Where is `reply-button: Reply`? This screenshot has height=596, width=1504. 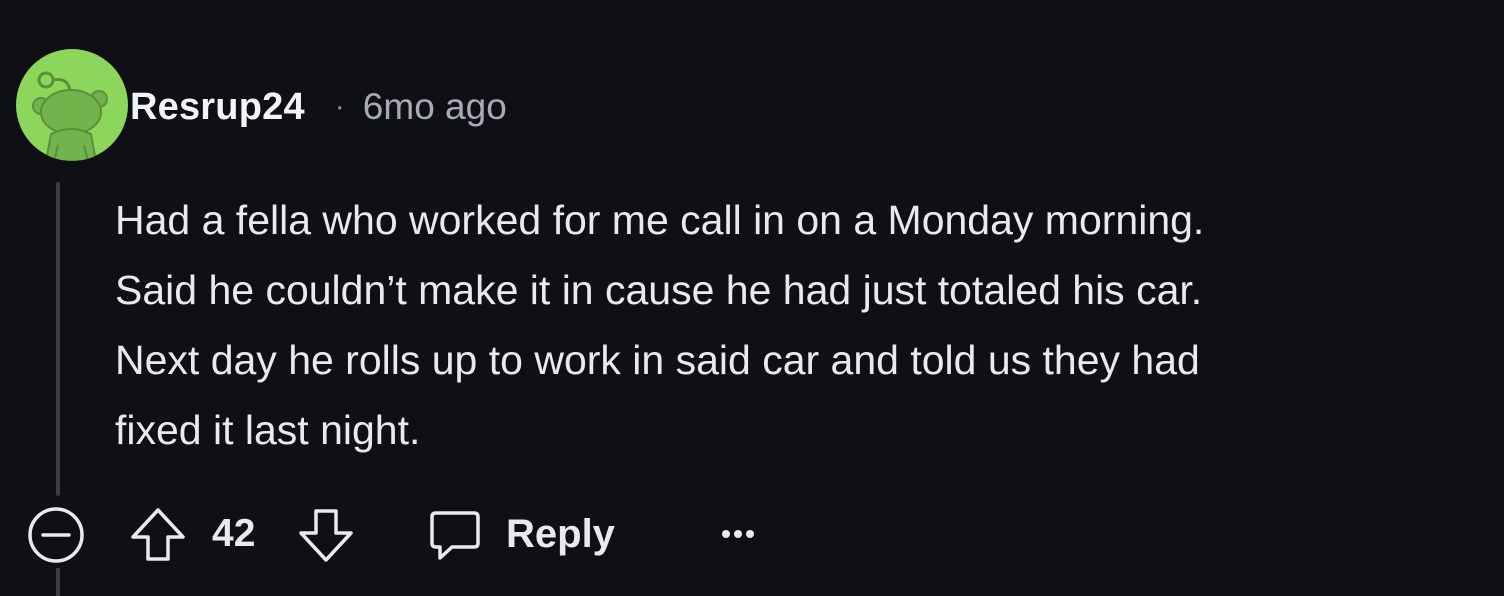
reply-button: Reply is located at coordinates (520, 534).